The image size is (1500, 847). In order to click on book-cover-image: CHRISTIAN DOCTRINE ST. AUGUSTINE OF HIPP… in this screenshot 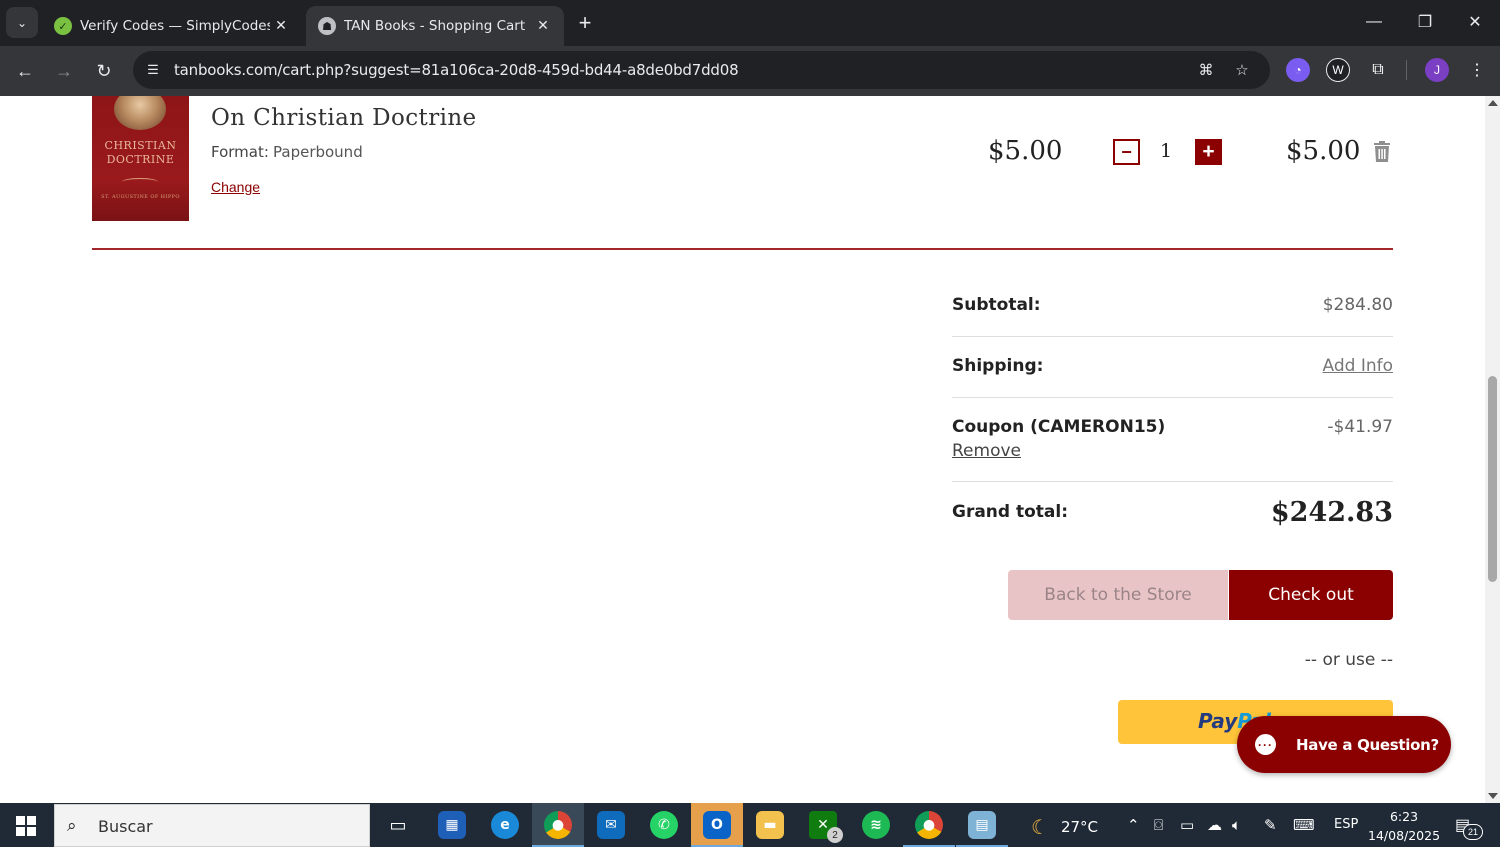, I will do `click(140, 158)`.